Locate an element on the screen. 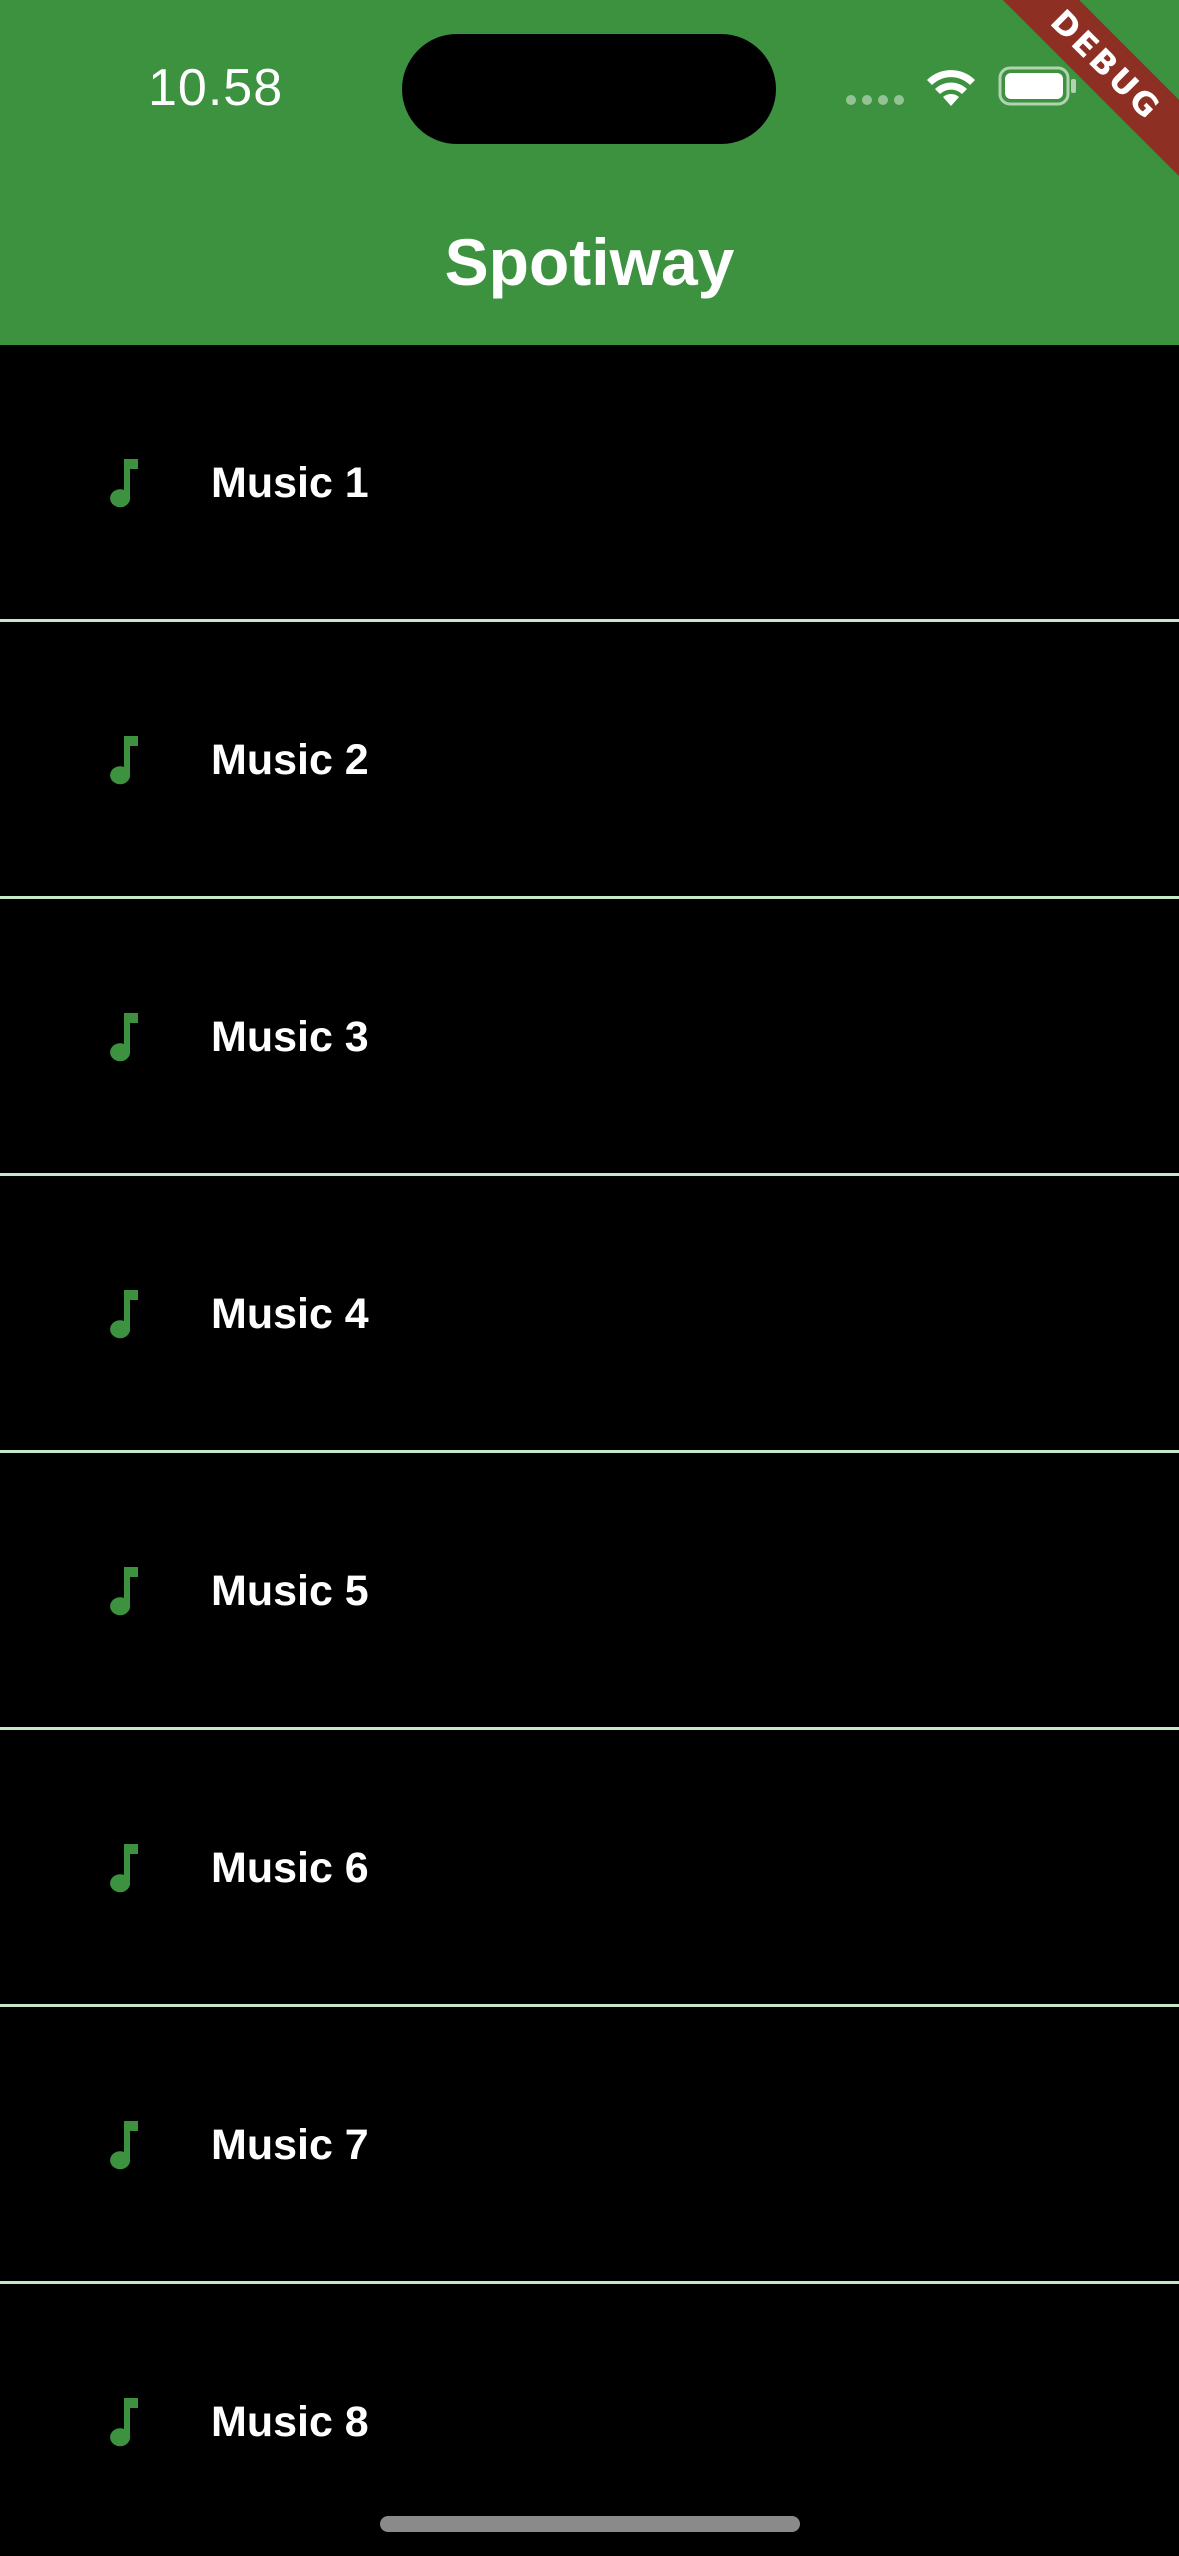 Image resolution: width=1179 pixels, height=2556 pixels. dynamic-island is located at coordinates (589, 89).